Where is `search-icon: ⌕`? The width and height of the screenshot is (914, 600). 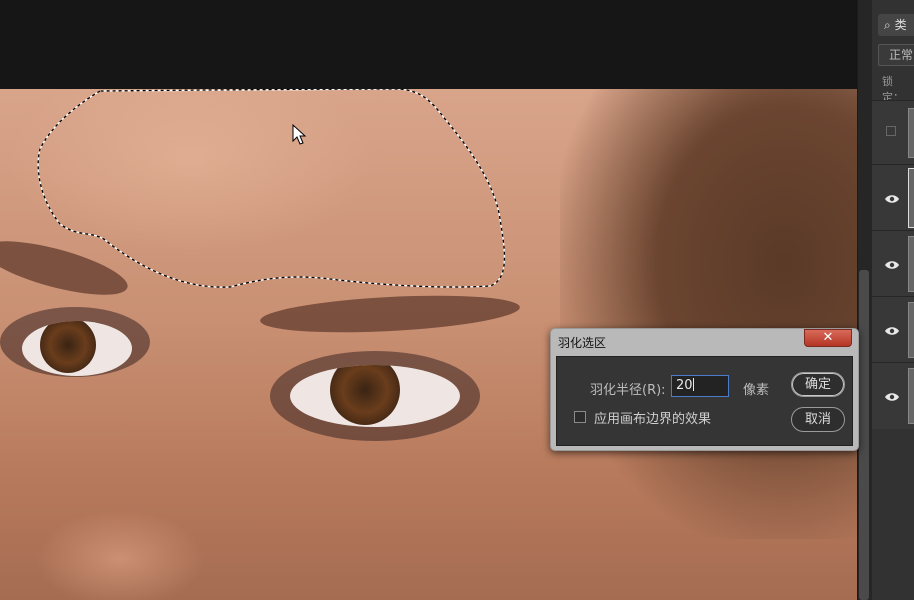 search-icon: ⌕ is located at coordinates (887, 25).